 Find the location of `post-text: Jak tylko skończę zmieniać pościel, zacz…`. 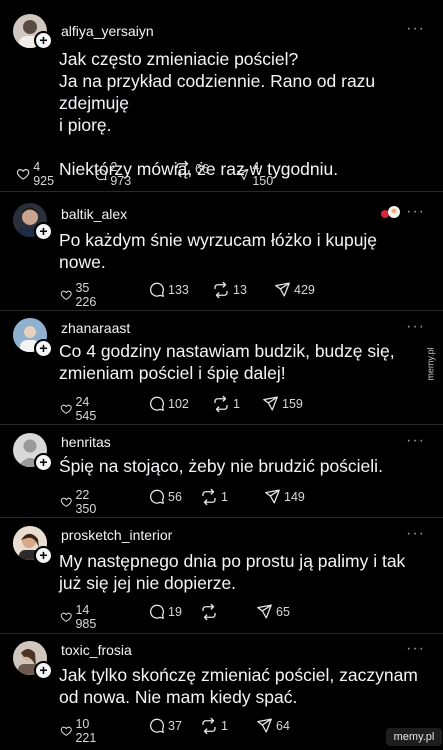

post-text: Jak tylko skończę zmieniać pościel, zacz… is located at coordinates (238, 686).